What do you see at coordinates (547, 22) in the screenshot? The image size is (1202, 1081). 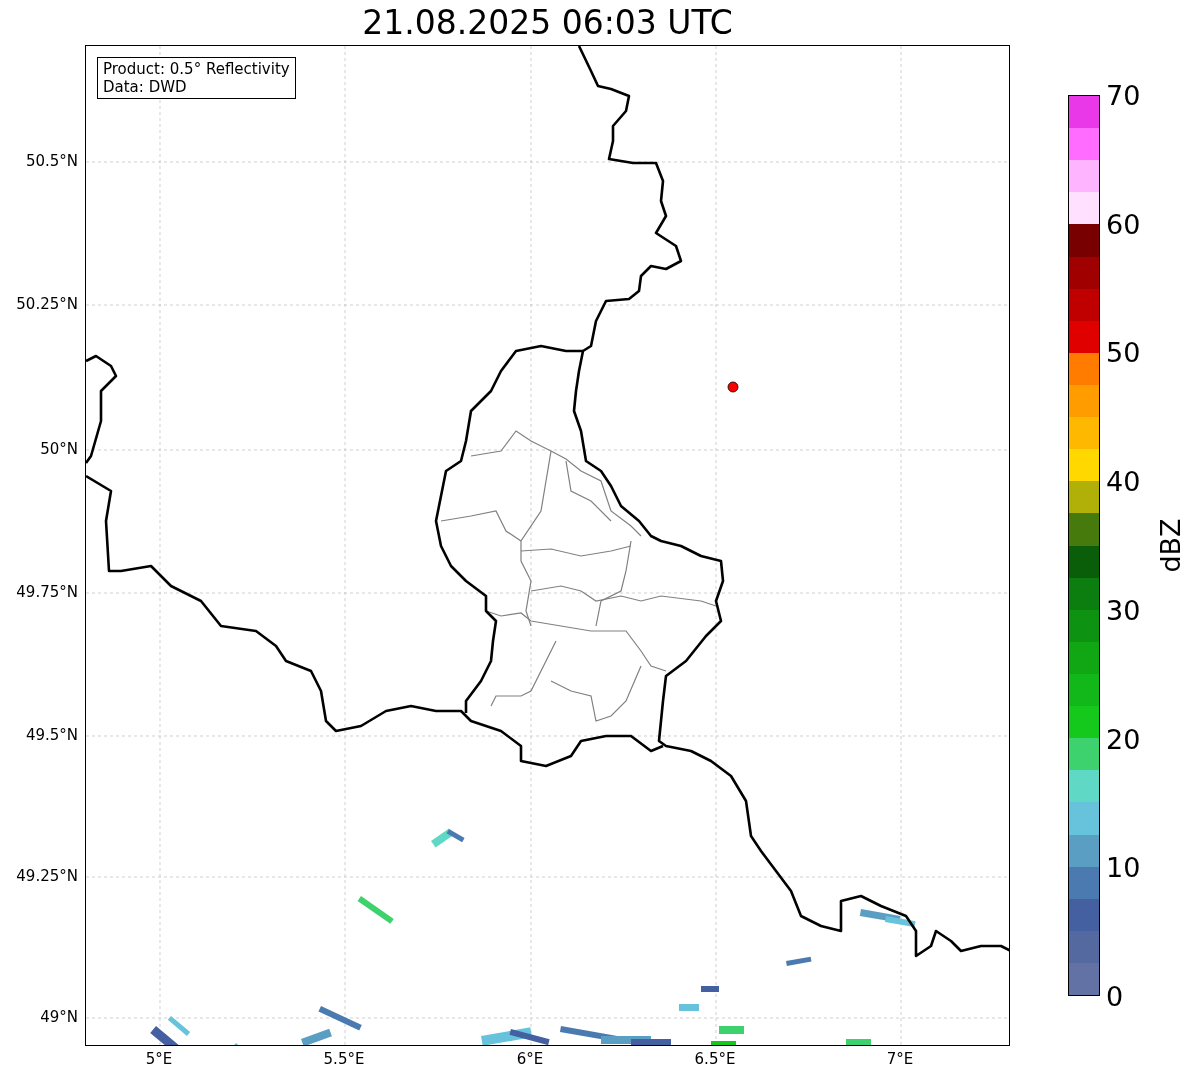 I see `chart-title: 21.08.2025 06:03 UTC` at bounding box center [547, 22].